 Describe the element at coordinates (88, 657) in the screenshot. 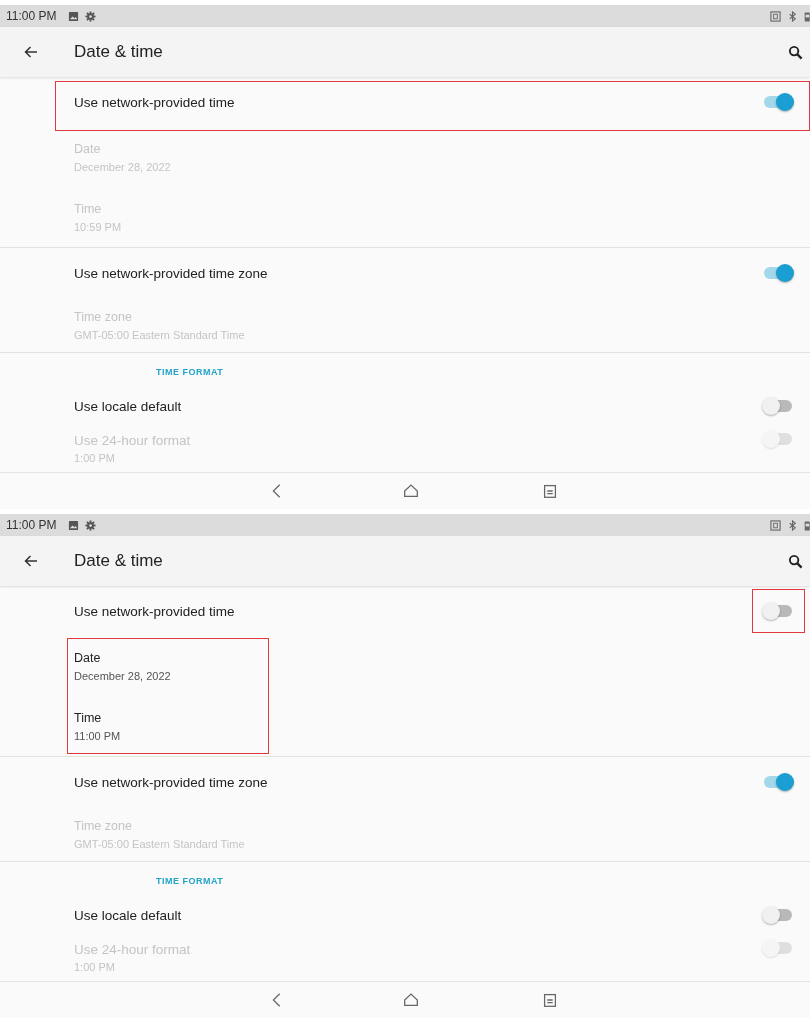

I see `setting-title: Date` at that location.